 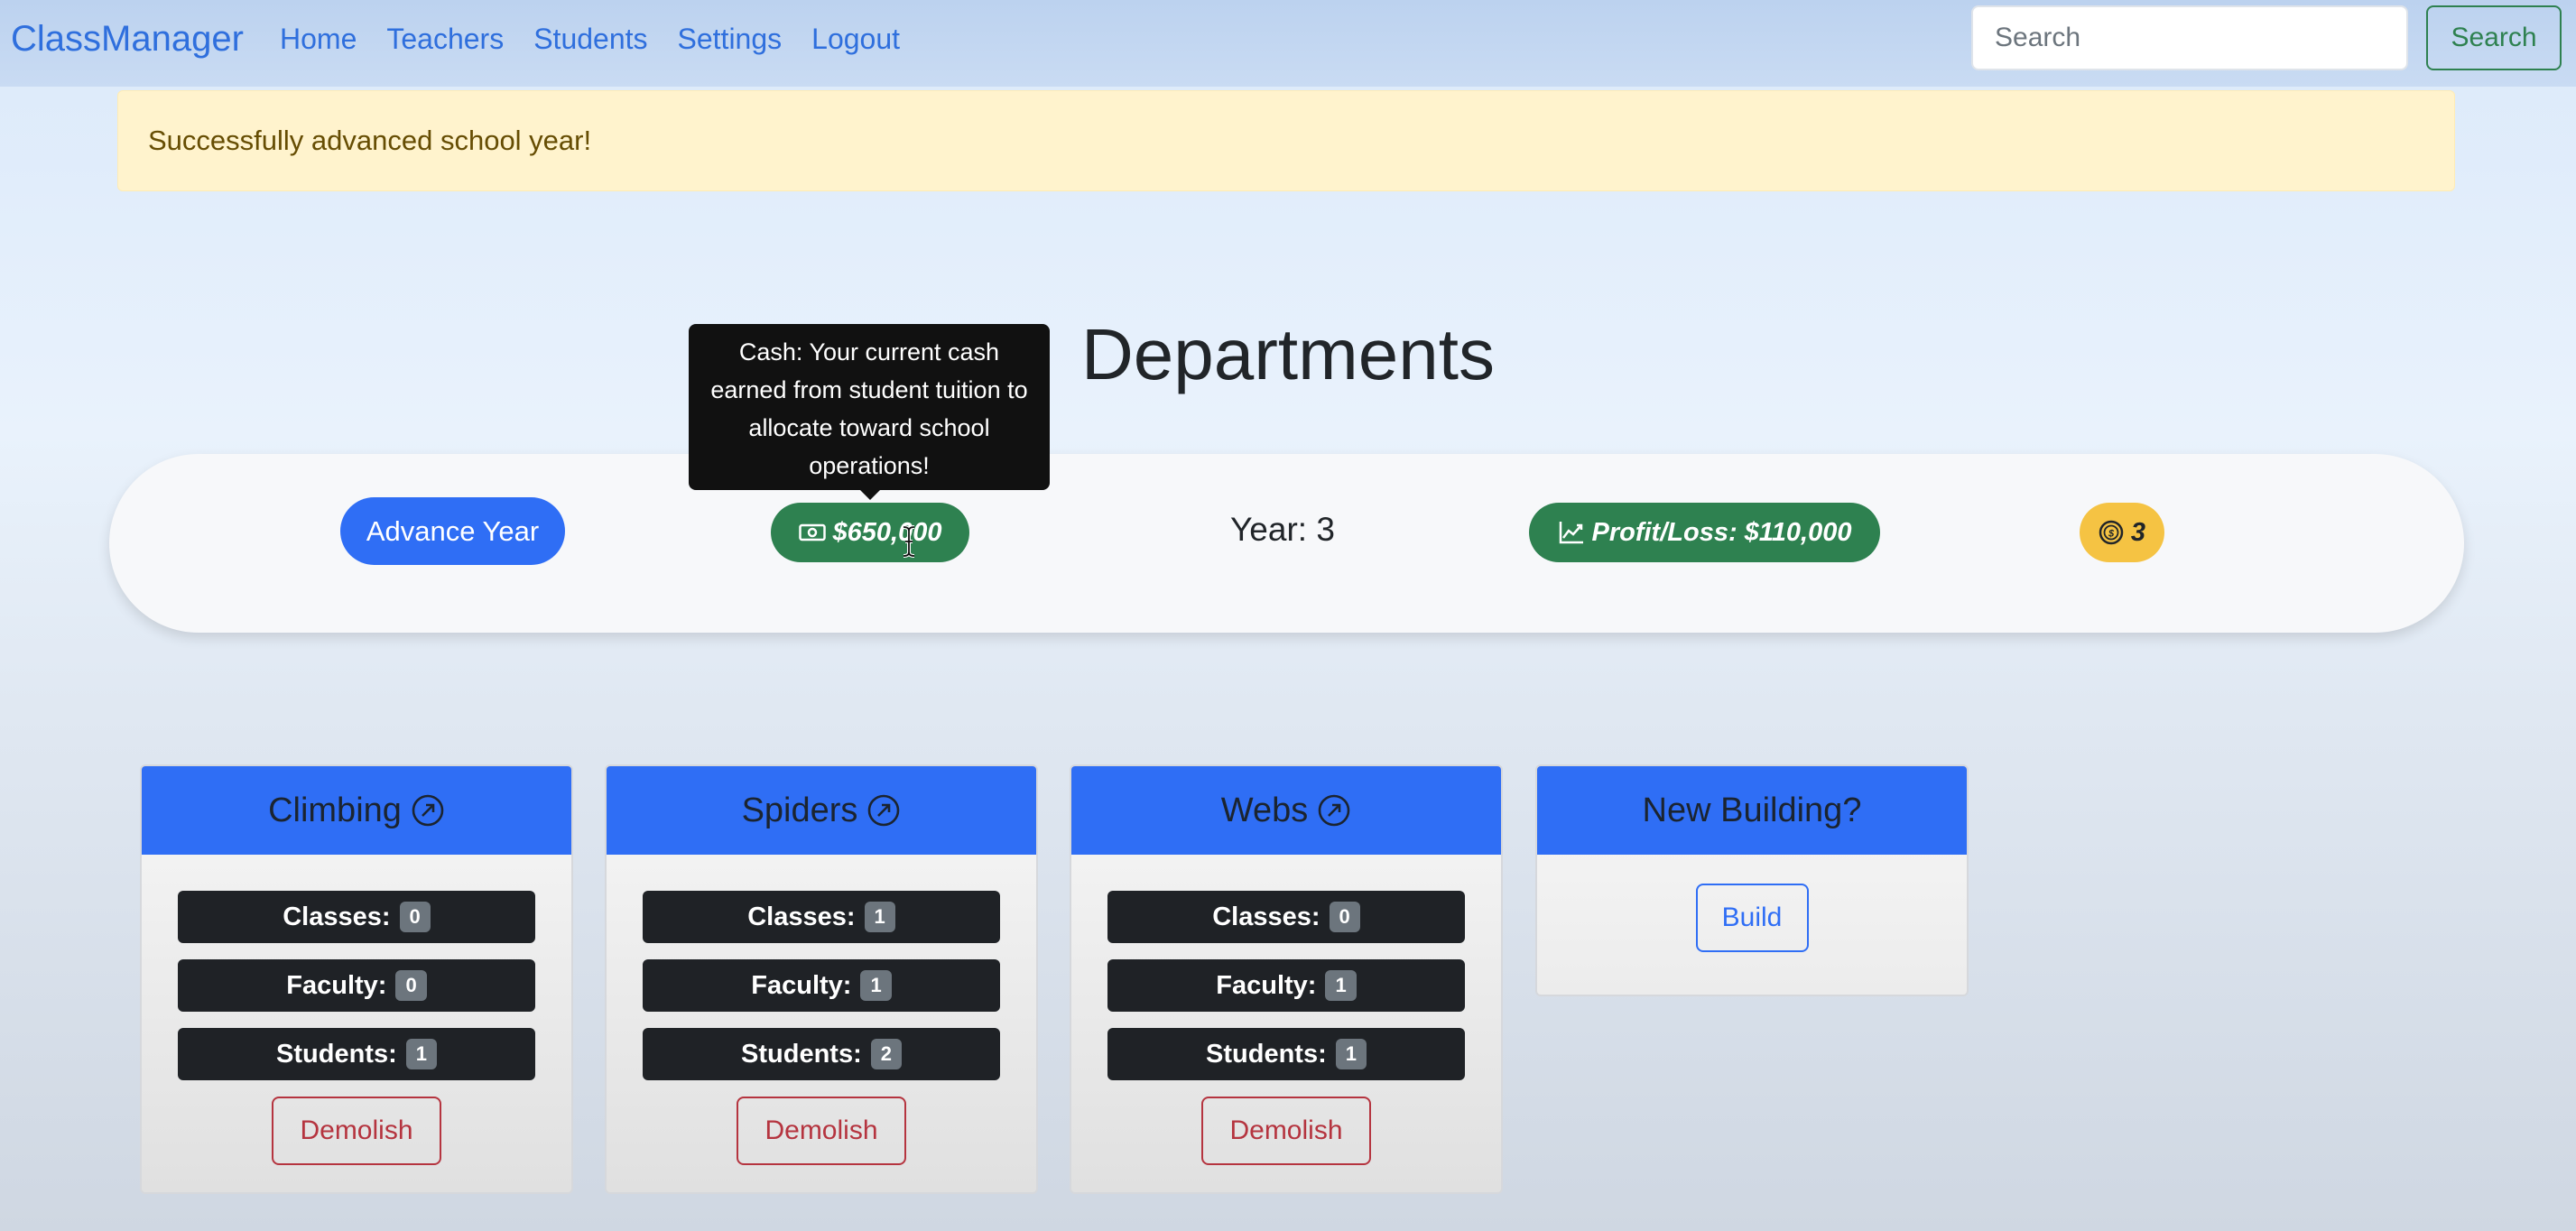 What do you see at coordinates (800, 810) in the screenshot?
I see `department-name: Spiders` at bounding box center [800, 810].